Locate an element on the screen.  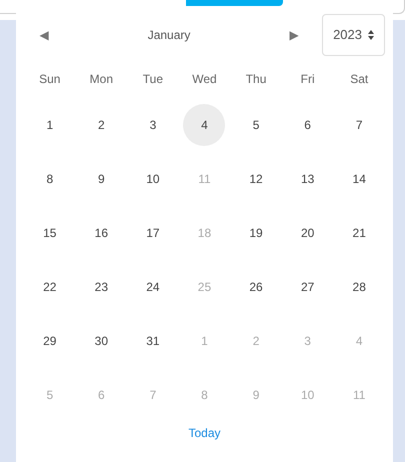
day-cell: 8 is located at coordinates (49, 179).